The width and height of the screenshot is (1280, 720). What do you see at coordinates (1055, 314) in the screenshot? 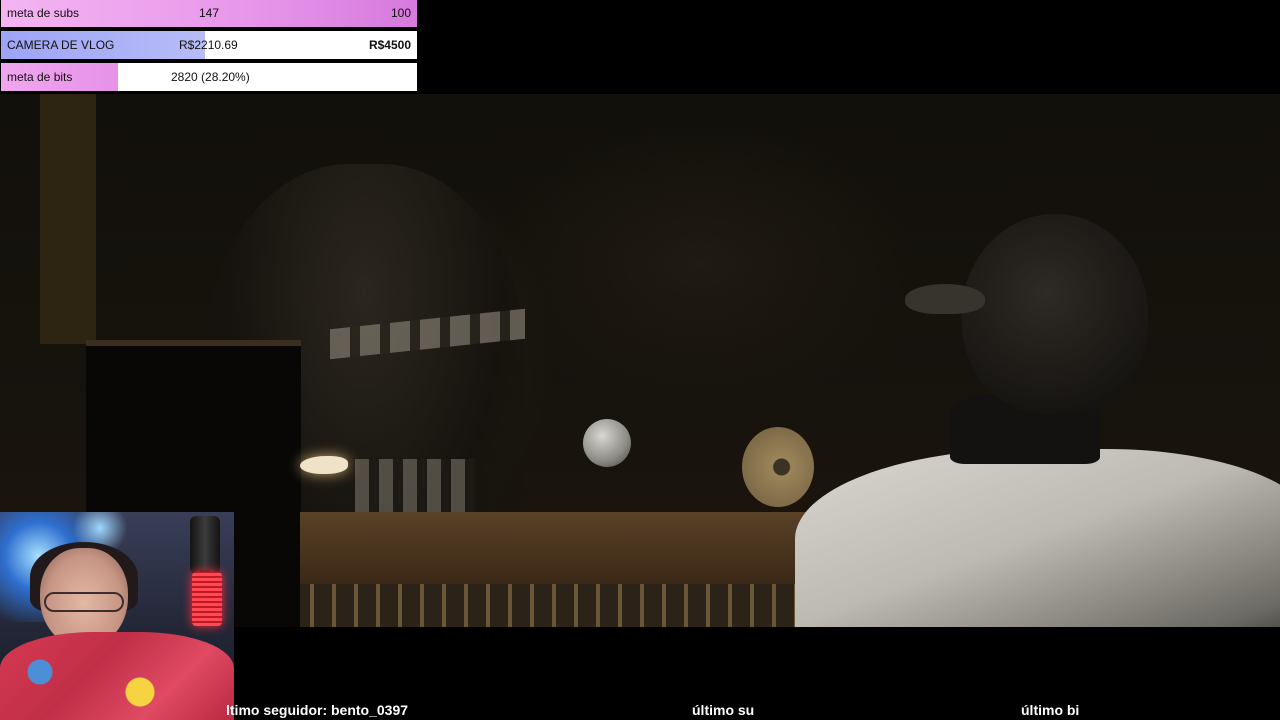
I see `video-foreground-head` at bounding box center [1055, 314].